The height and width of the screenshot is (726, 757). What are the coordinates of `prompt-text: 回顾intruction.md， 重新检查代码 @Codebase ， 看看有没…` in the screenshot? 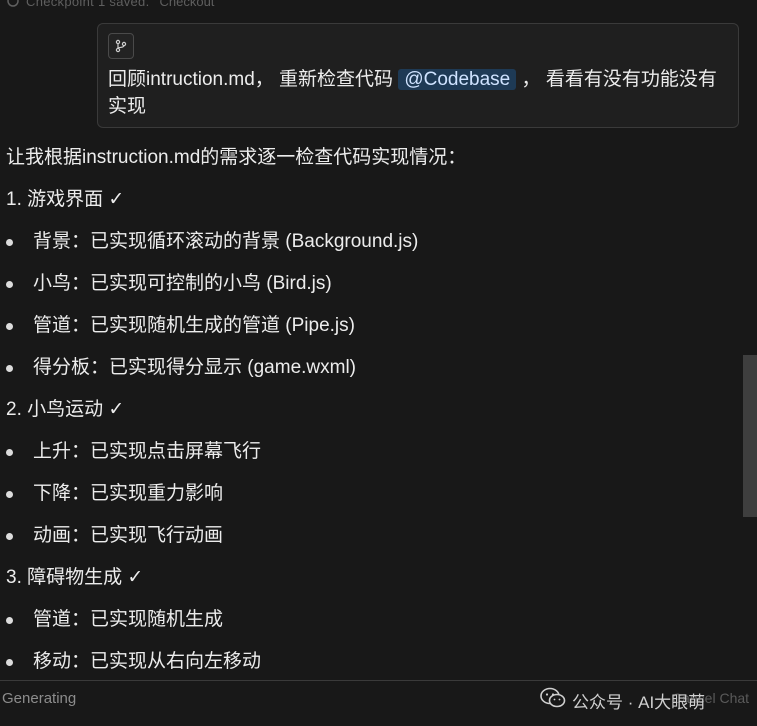 It's located at (418, 93).